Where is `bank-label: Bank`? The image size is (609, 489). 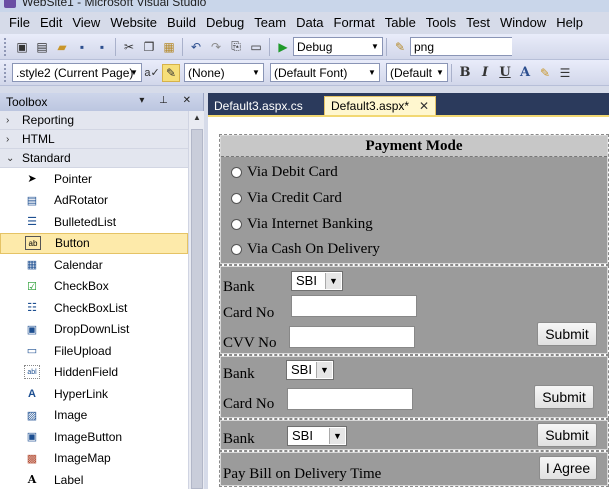 bank-label: Bank is located at coordinates (239, 287).